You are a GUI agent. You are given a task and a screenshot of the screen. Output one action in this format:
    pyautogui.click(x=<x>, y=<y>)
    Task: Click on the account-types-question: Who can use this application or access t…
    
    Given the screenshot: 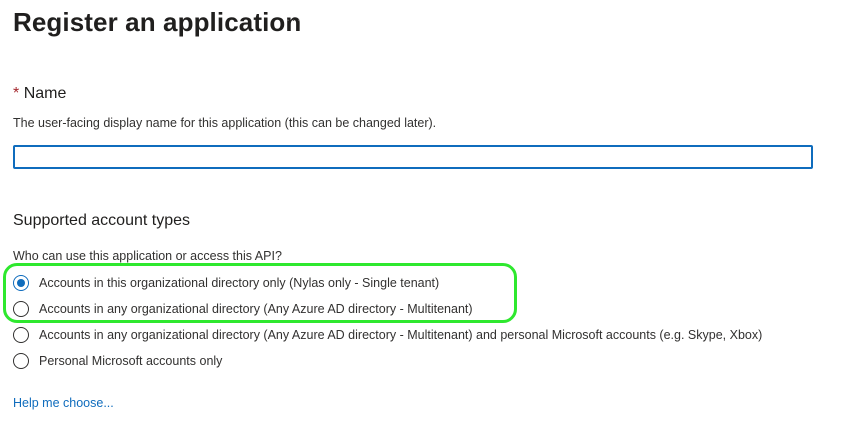 What is the action you would take?
    pyautogui.click(x=147, y=256)
    